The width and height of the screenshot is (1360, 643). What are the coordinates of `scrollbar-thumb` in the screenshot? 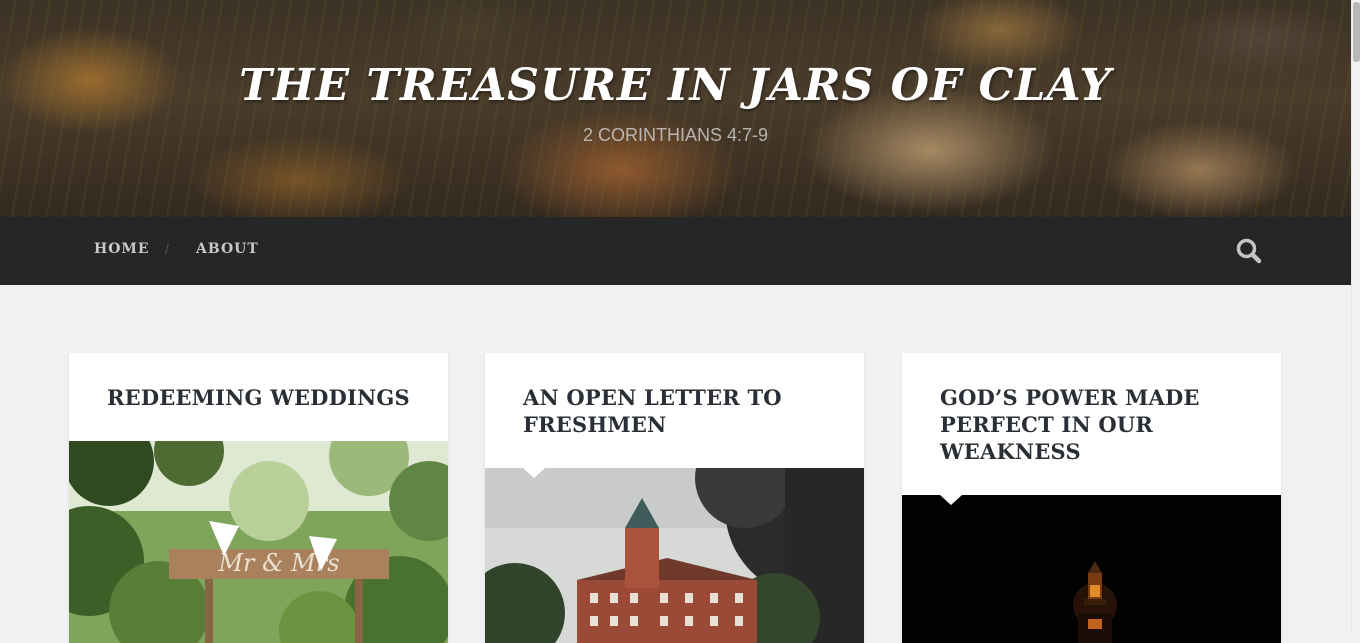 It's located at (1356, 32).